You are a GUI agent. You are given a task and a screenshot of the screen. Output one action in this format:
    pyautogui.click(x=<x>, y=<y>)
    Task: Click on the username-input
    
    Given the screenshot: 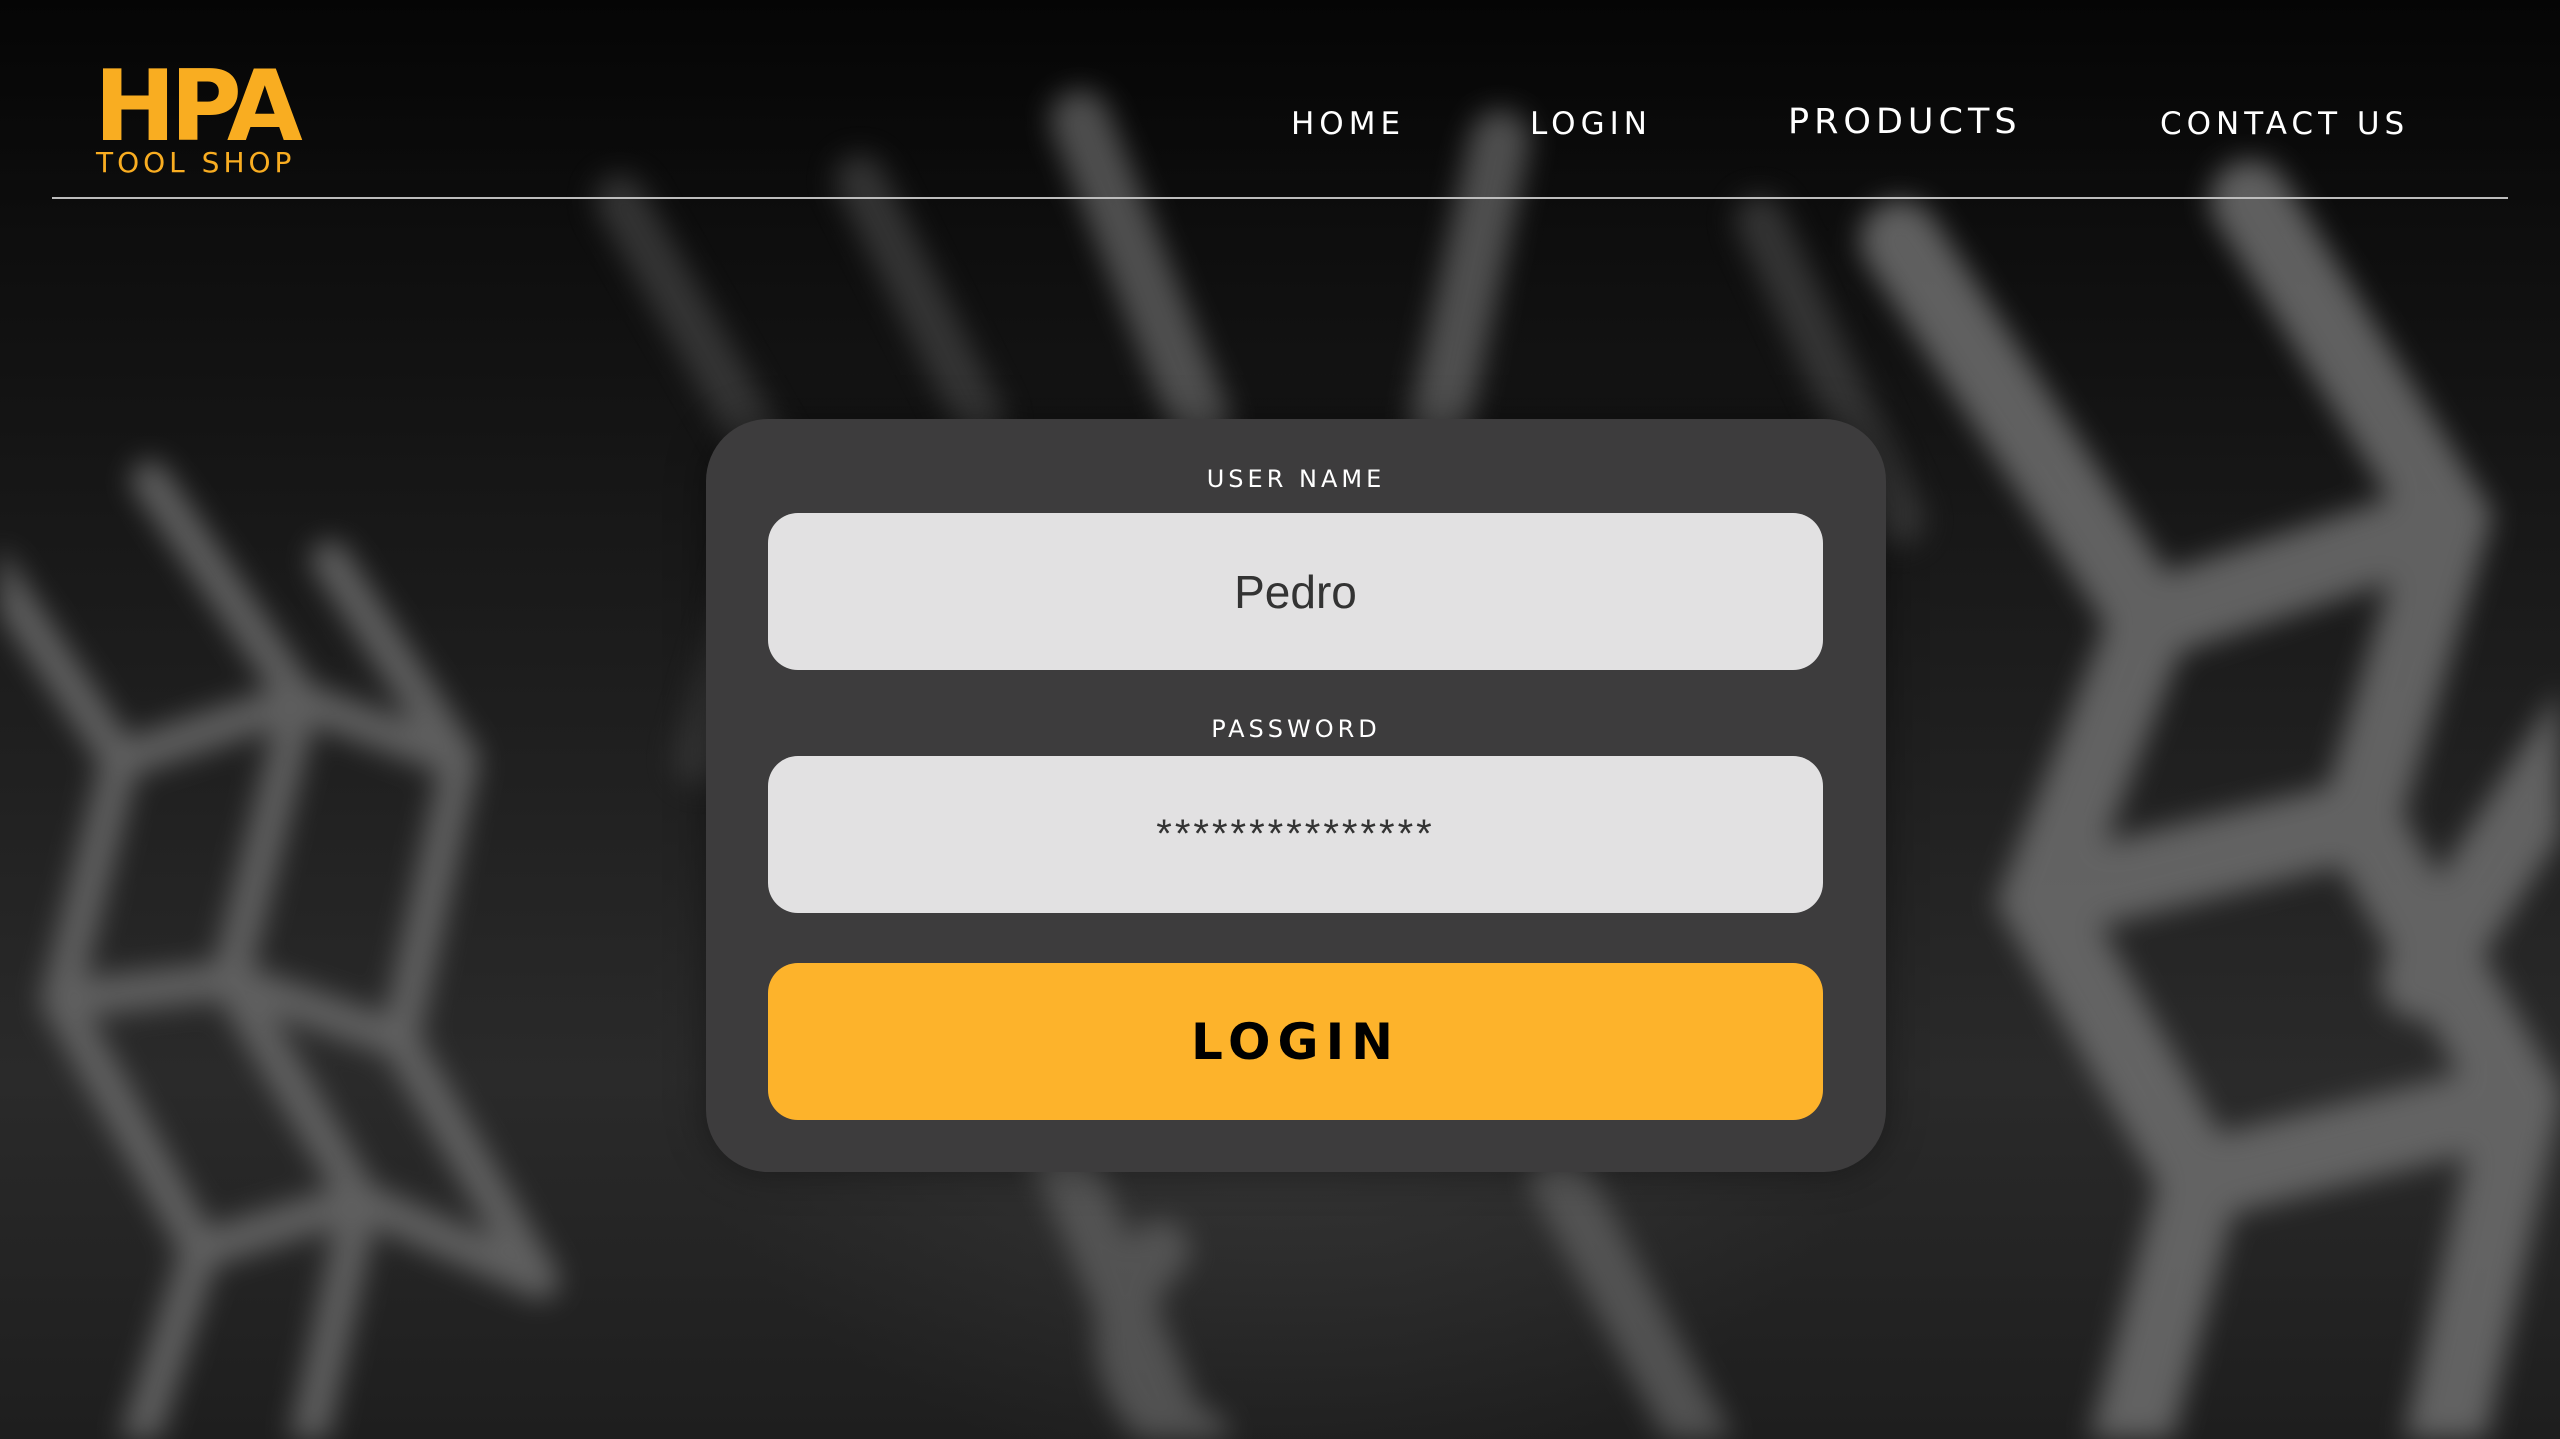 What is the action you would take?
    pyautogui.click(x=1295, y=591)
    